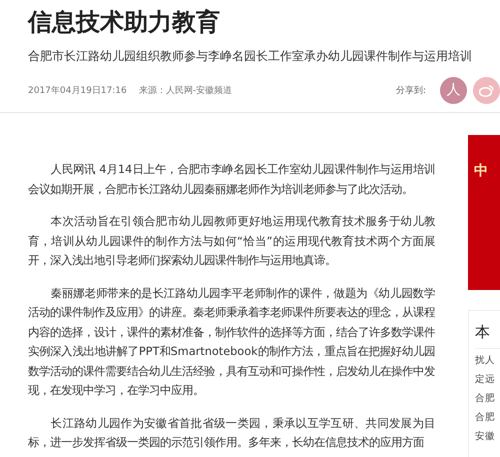  Describe the element at coordinates (487, 336) in the screenshot. I see `panel-title: 本` at that location.